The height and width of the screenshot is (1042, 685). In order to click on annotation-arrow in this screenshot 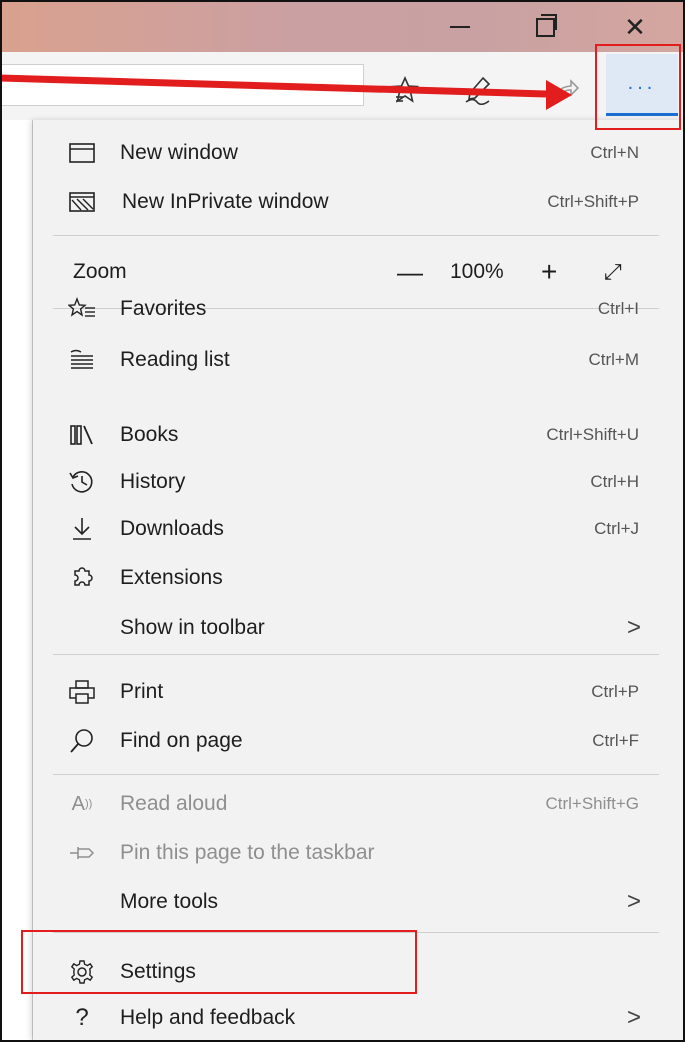, I will do `click(286, 92)`.